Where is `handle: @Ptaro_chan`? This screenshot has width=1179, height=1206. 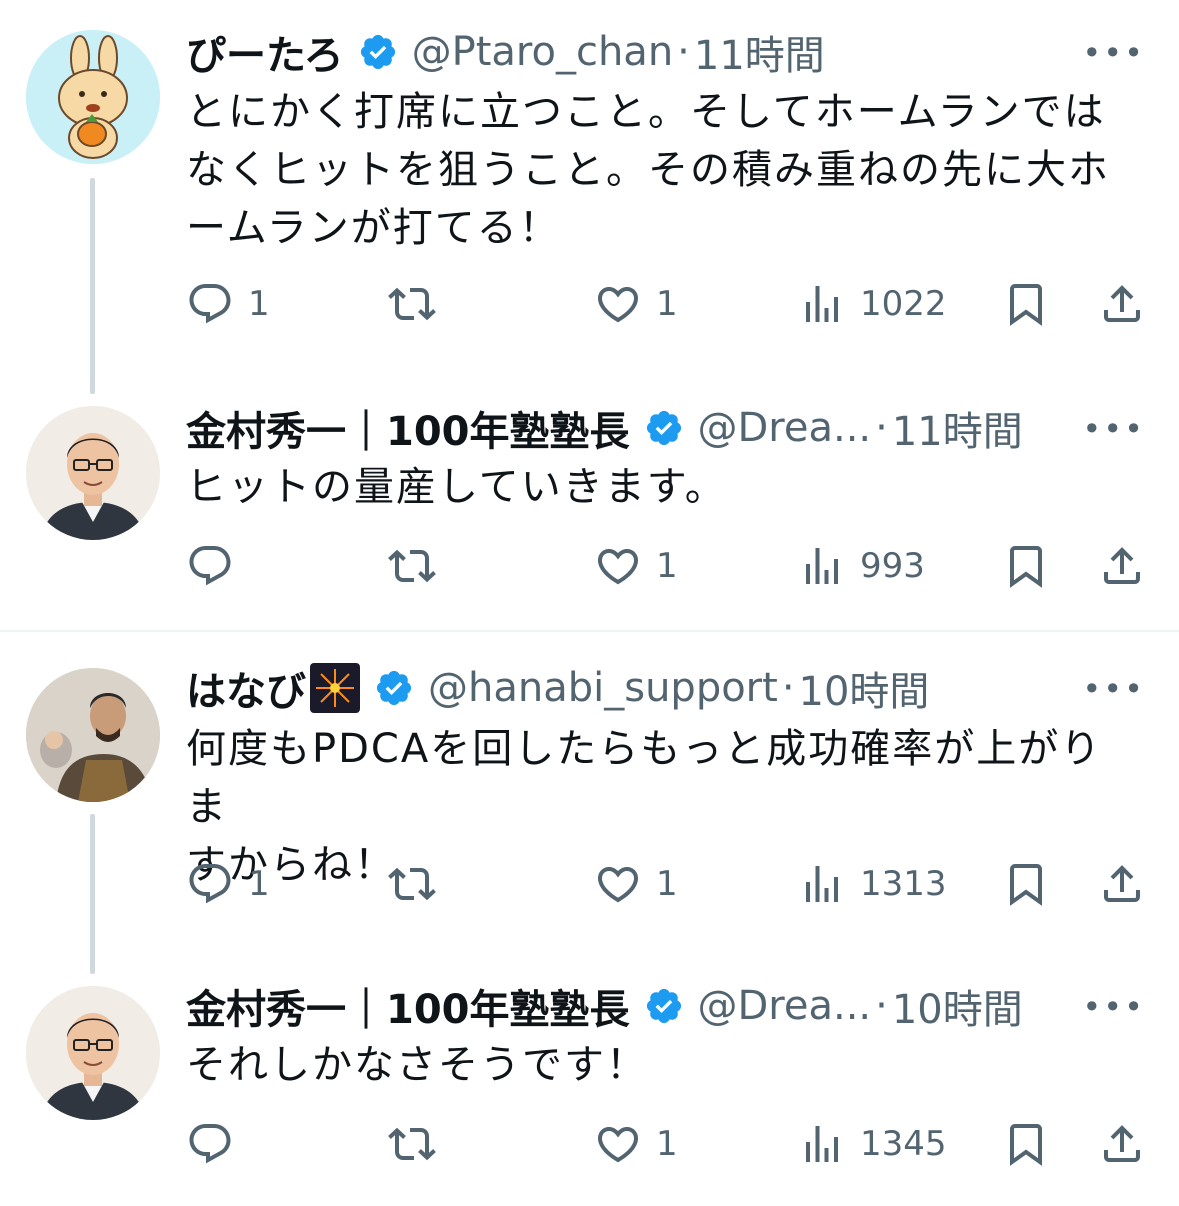
handle: @Ptaro_chan is located at coordinates (543, 52).